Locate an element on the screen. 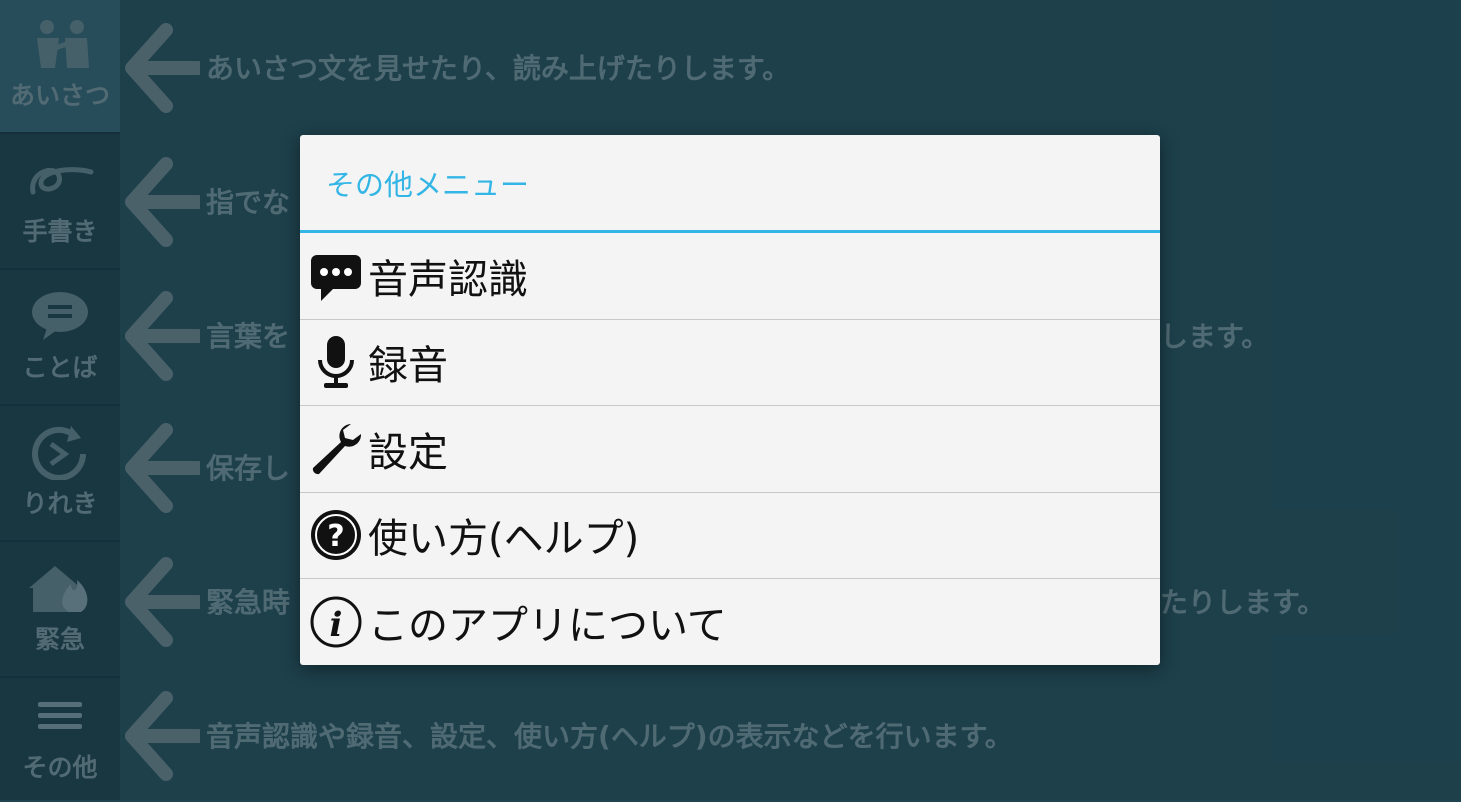 This screenshot has width=1461, height=802. help-question-icon: ? is located at coordinates (336, 535).